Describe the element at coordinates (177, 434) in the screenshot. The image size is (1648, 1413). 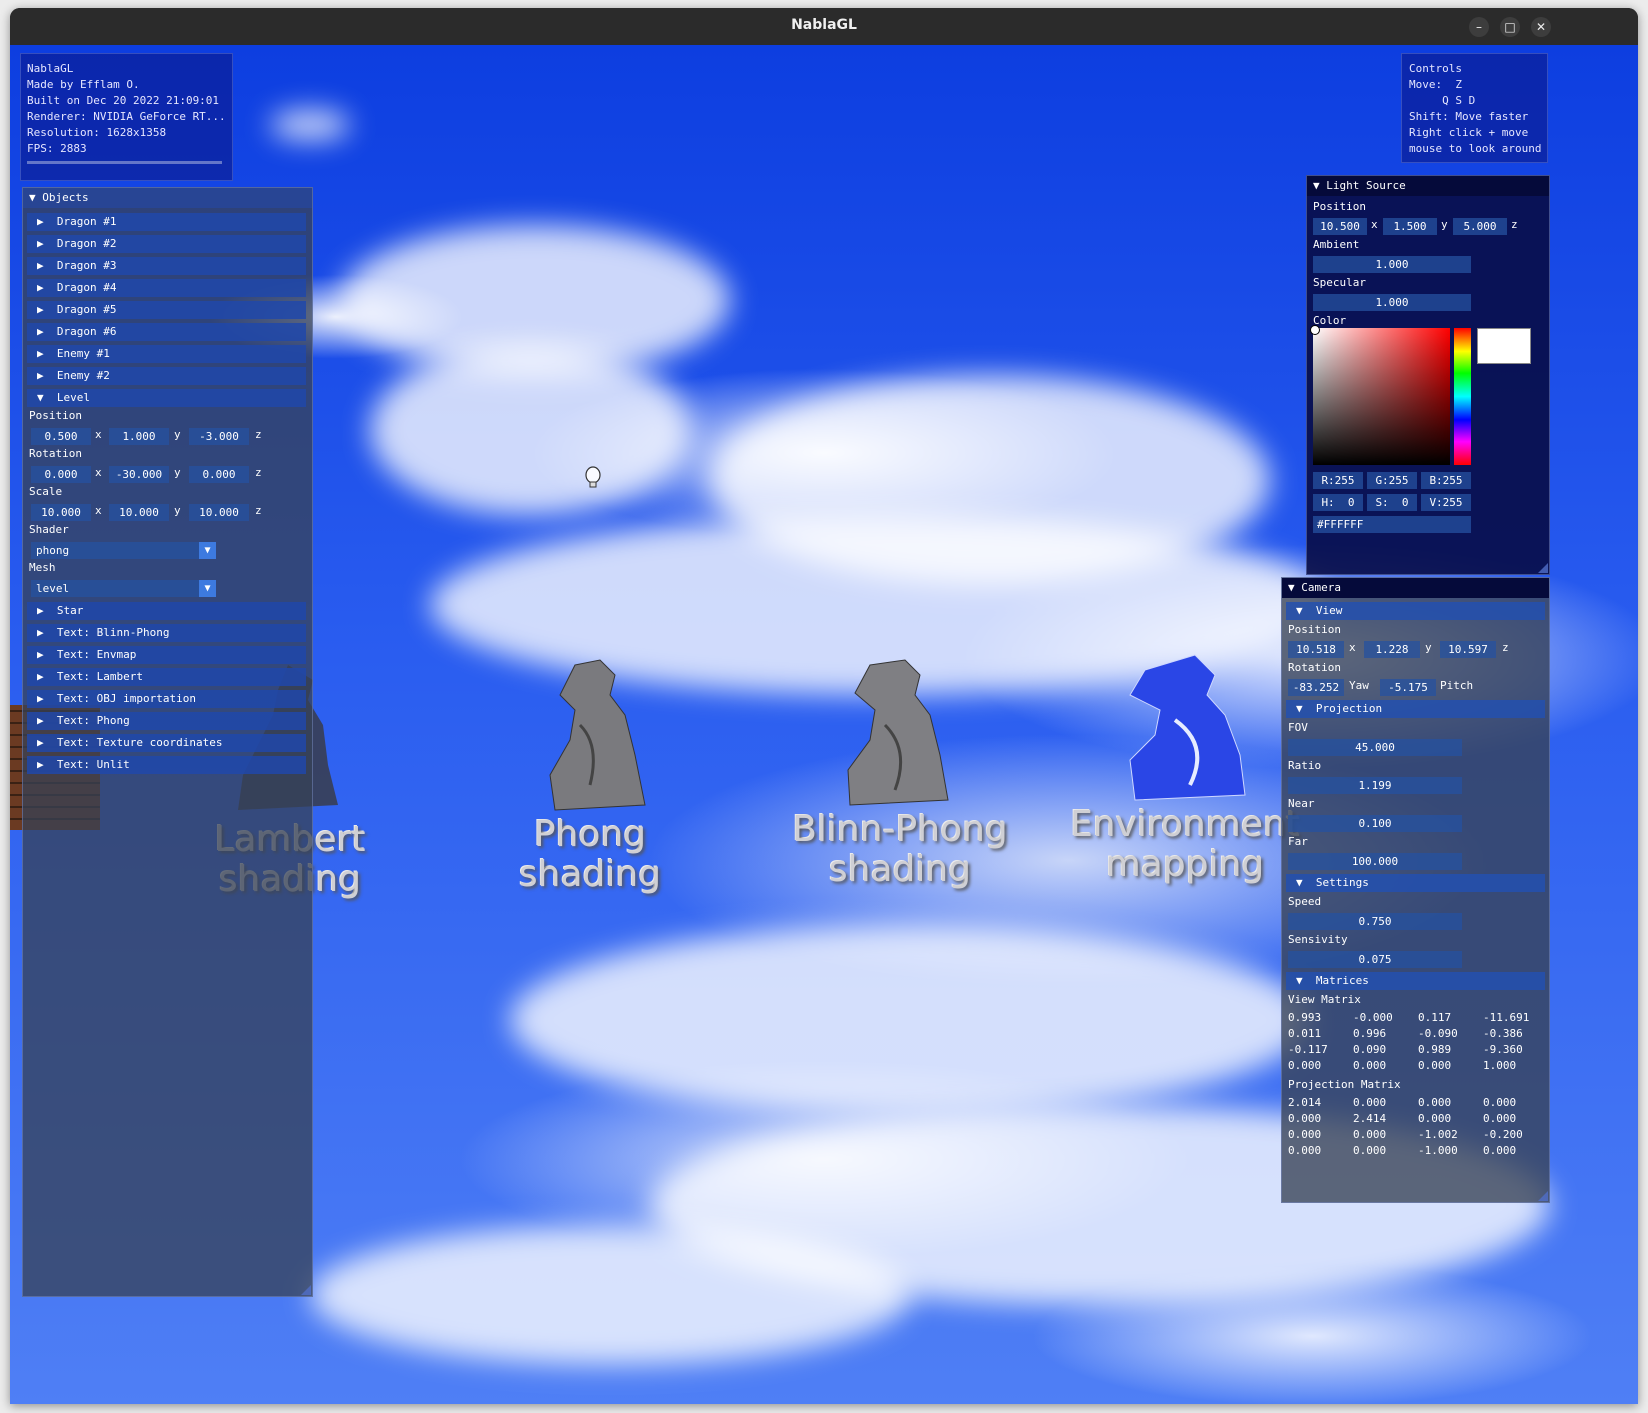
I see `axis-label-y: y` at that location.